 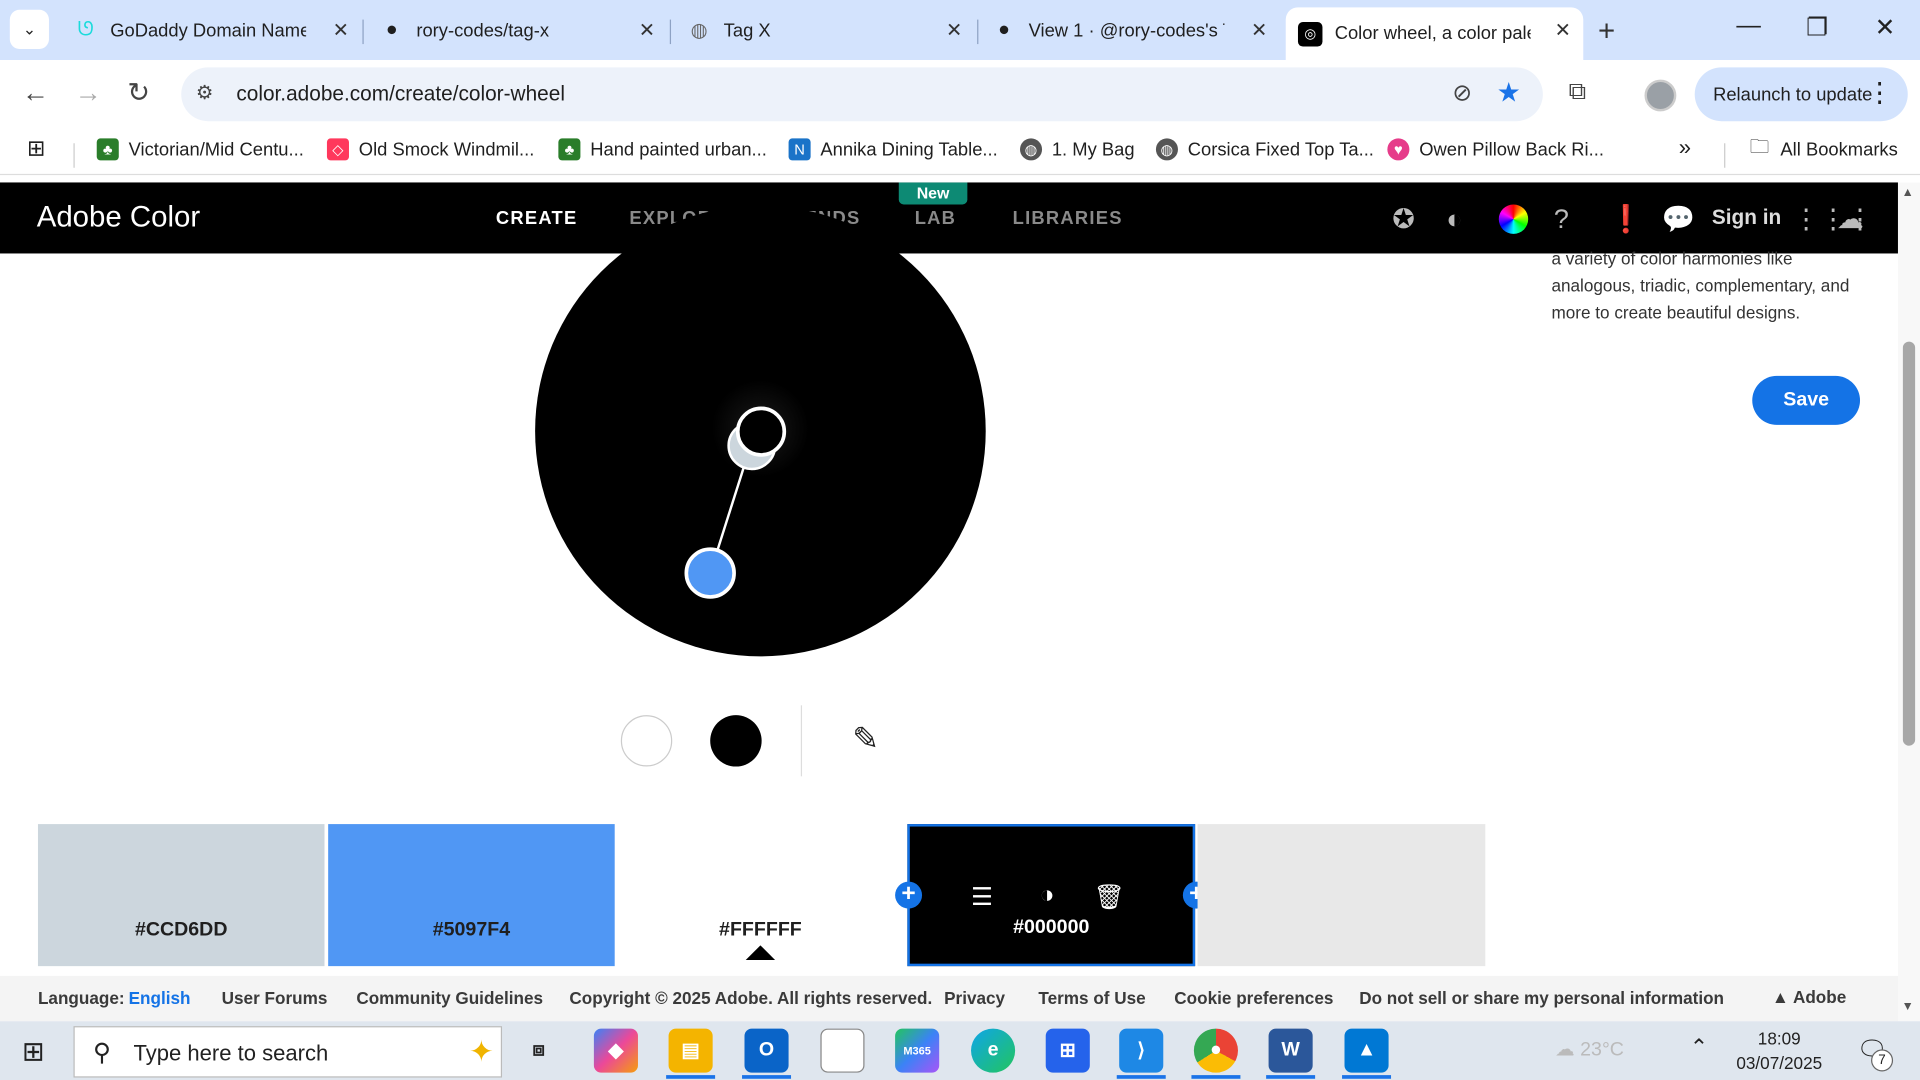 I want to click on language-label: Language:, so click(x=81, y=998).